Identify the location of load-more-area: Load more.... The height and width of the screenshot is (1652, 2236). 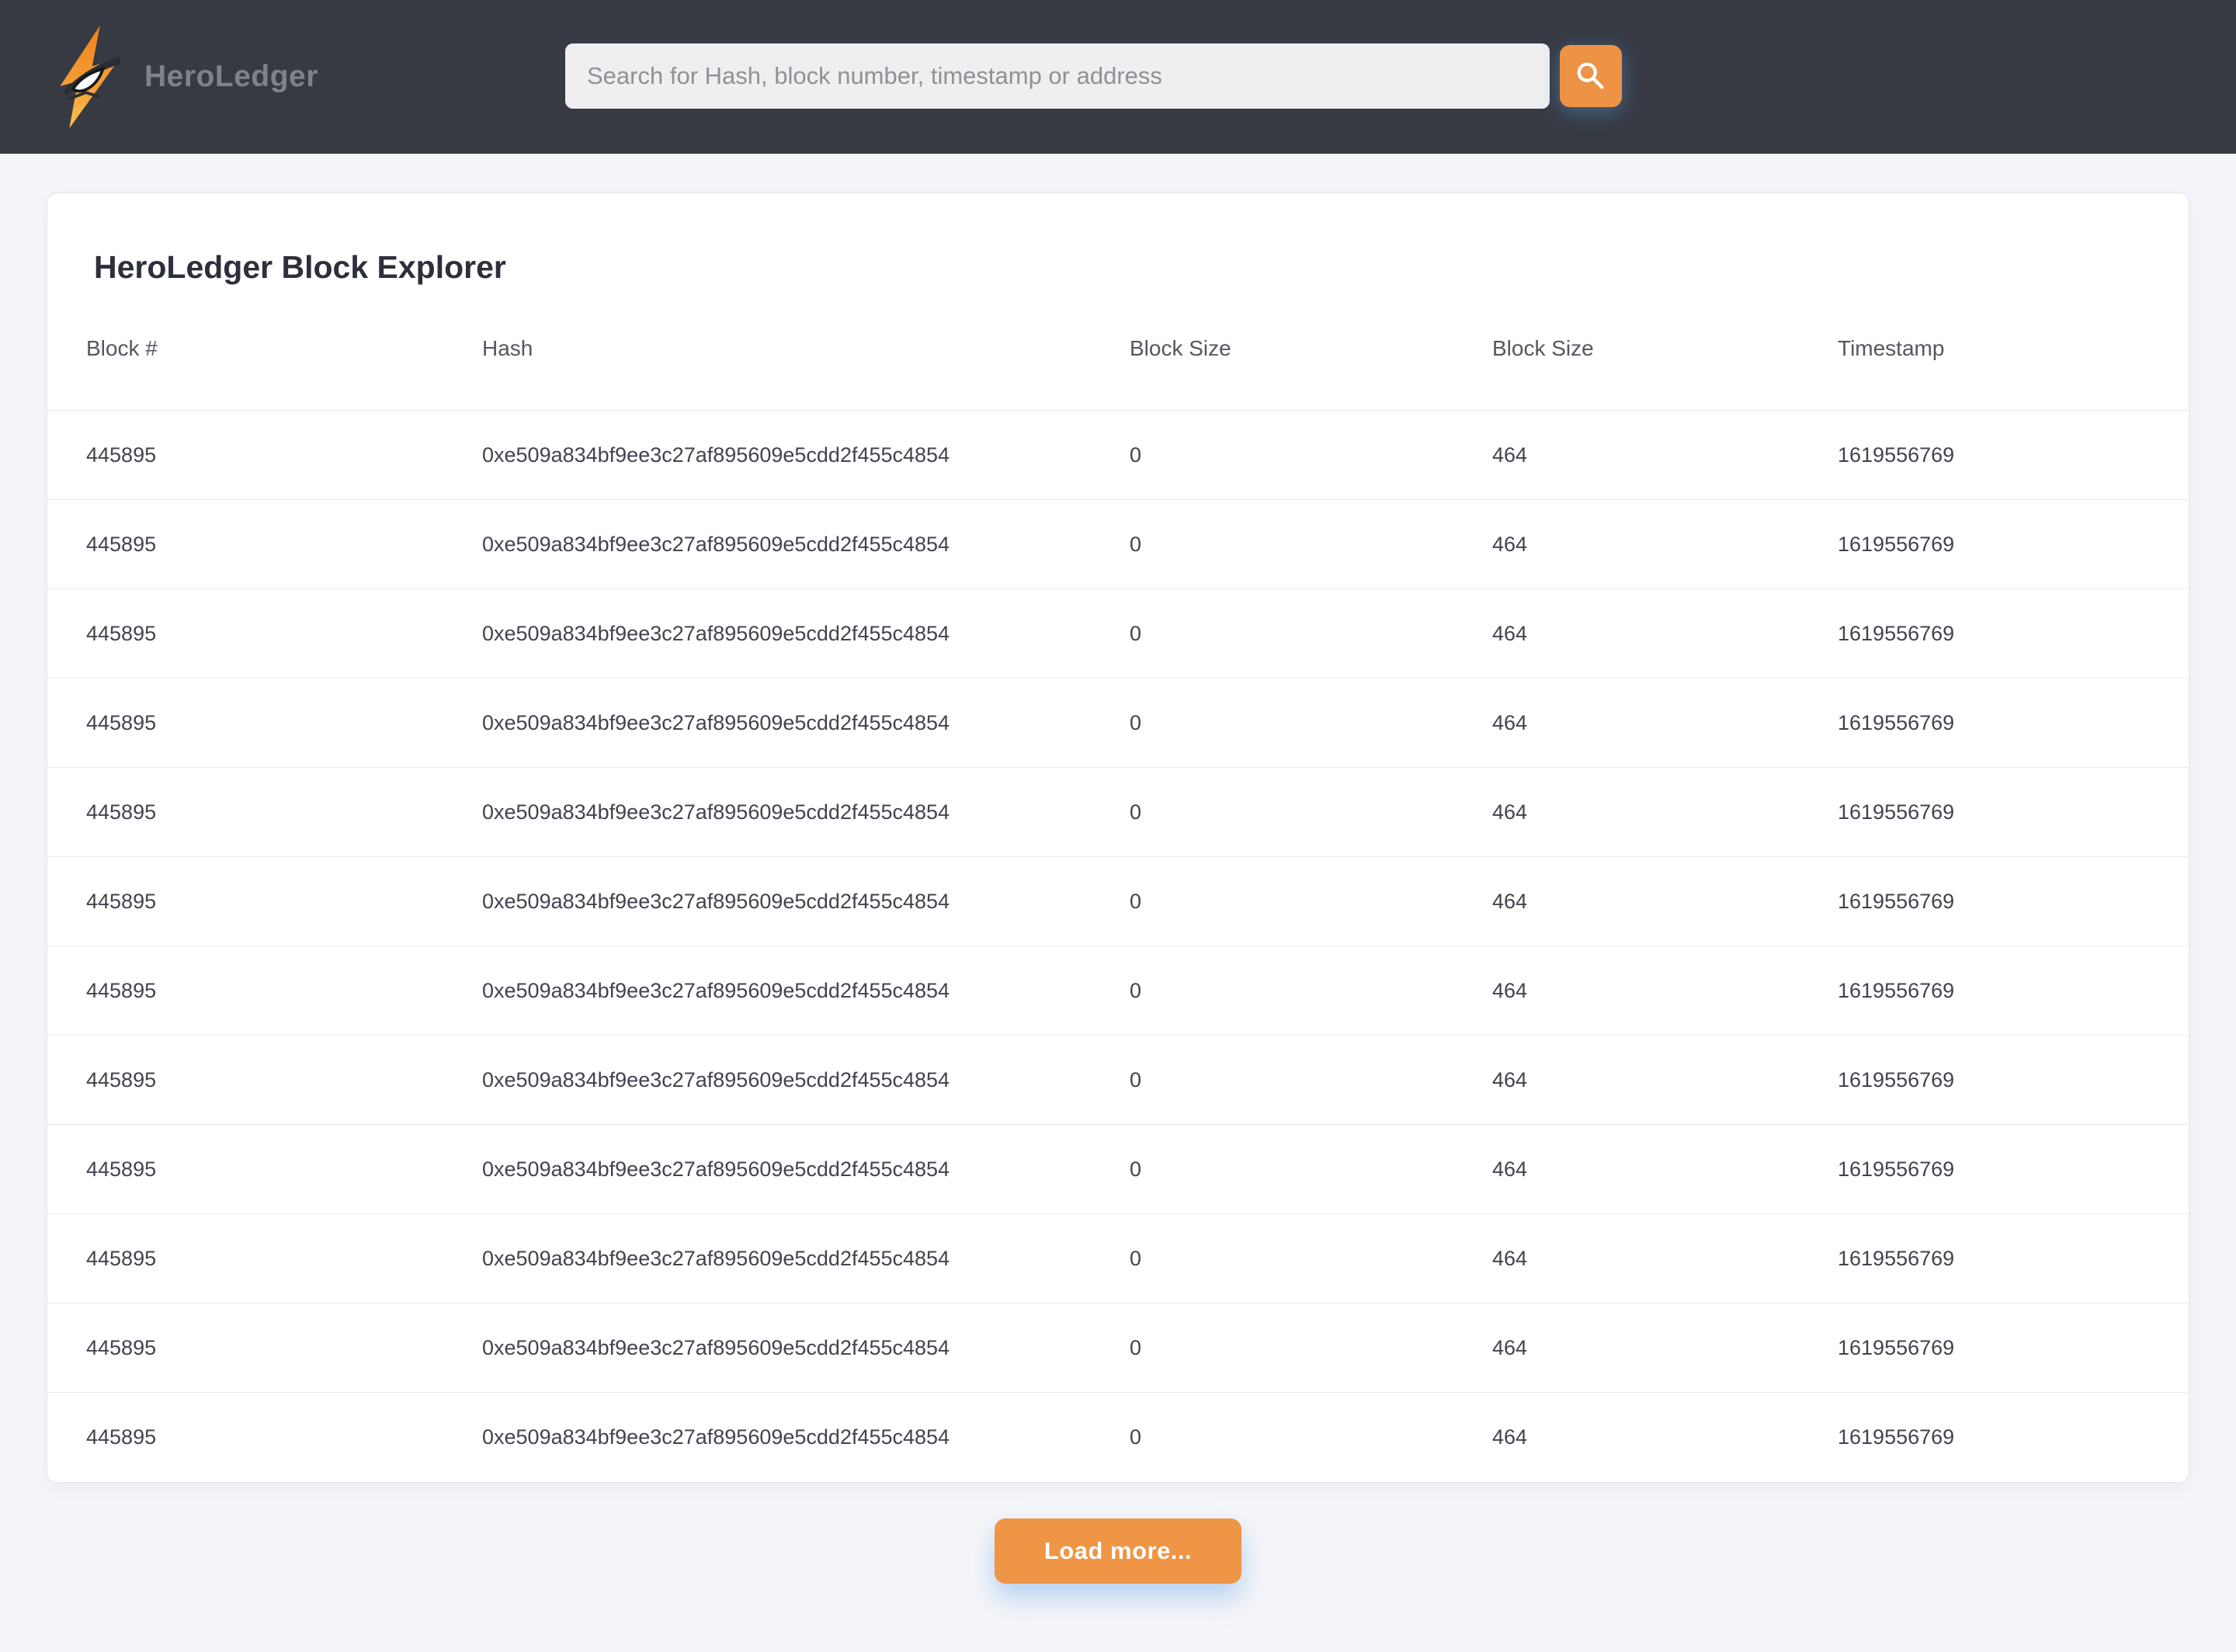
(1118, 1551).